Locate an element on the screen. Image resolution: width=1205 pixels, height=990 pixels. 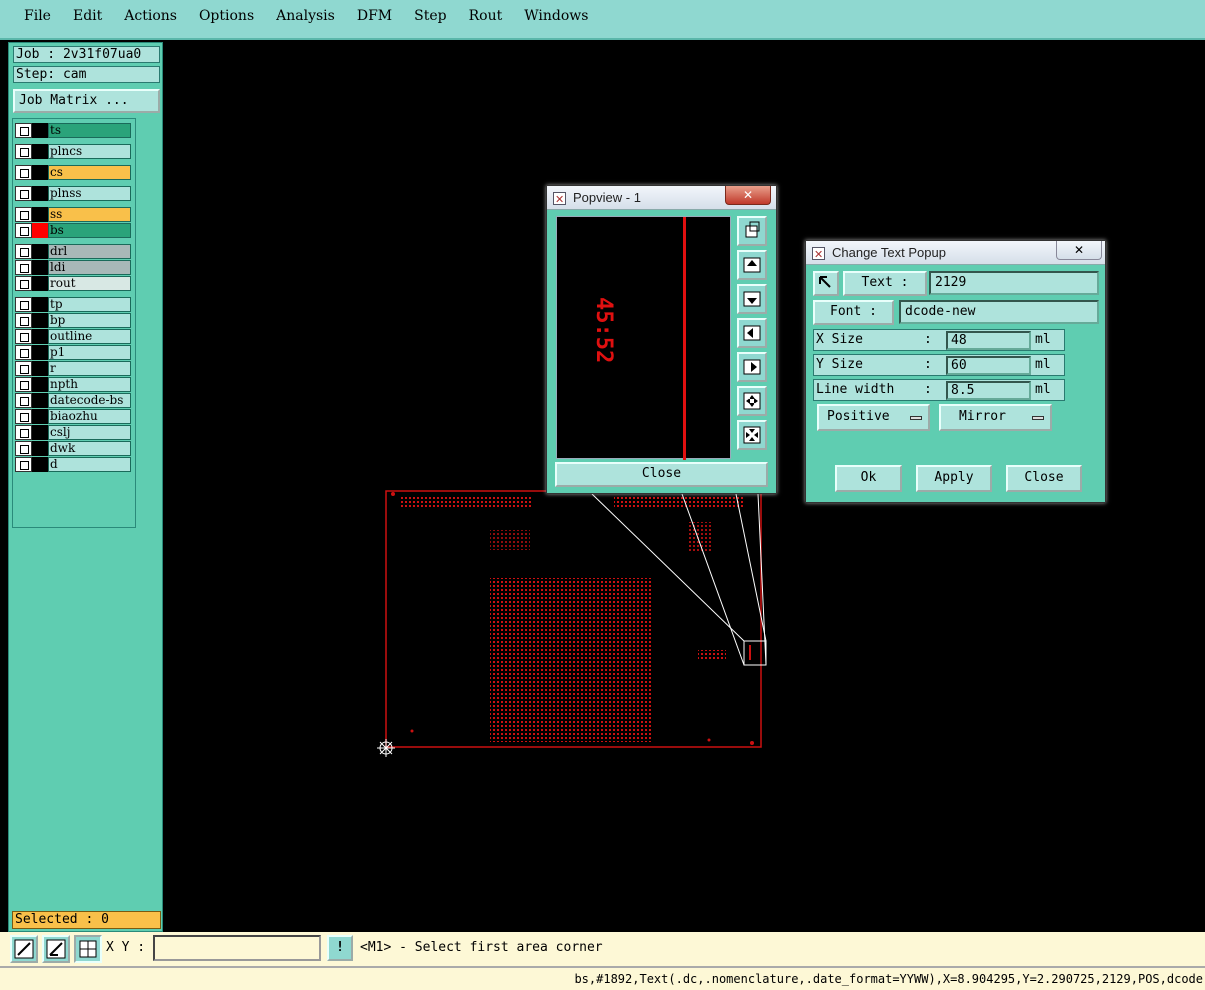
layer-row-ts: ts is located at coordinates (75, 130).